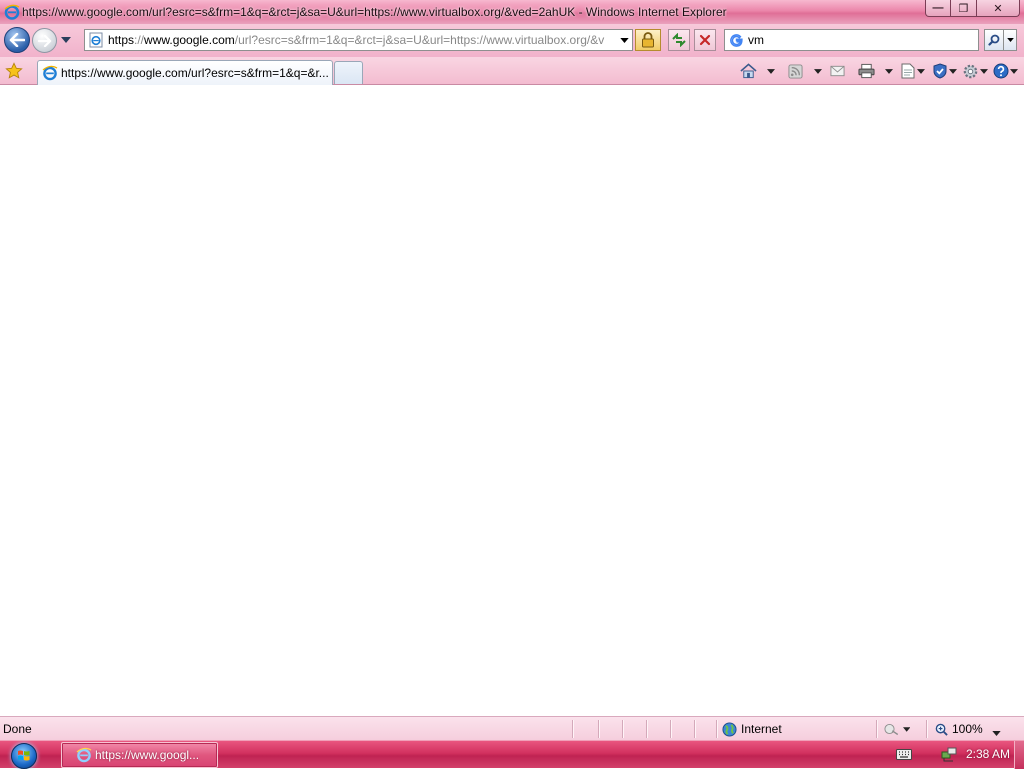 This screenshot has height=769, width=1024. I want to click on gear-icon, so click(970, 71).